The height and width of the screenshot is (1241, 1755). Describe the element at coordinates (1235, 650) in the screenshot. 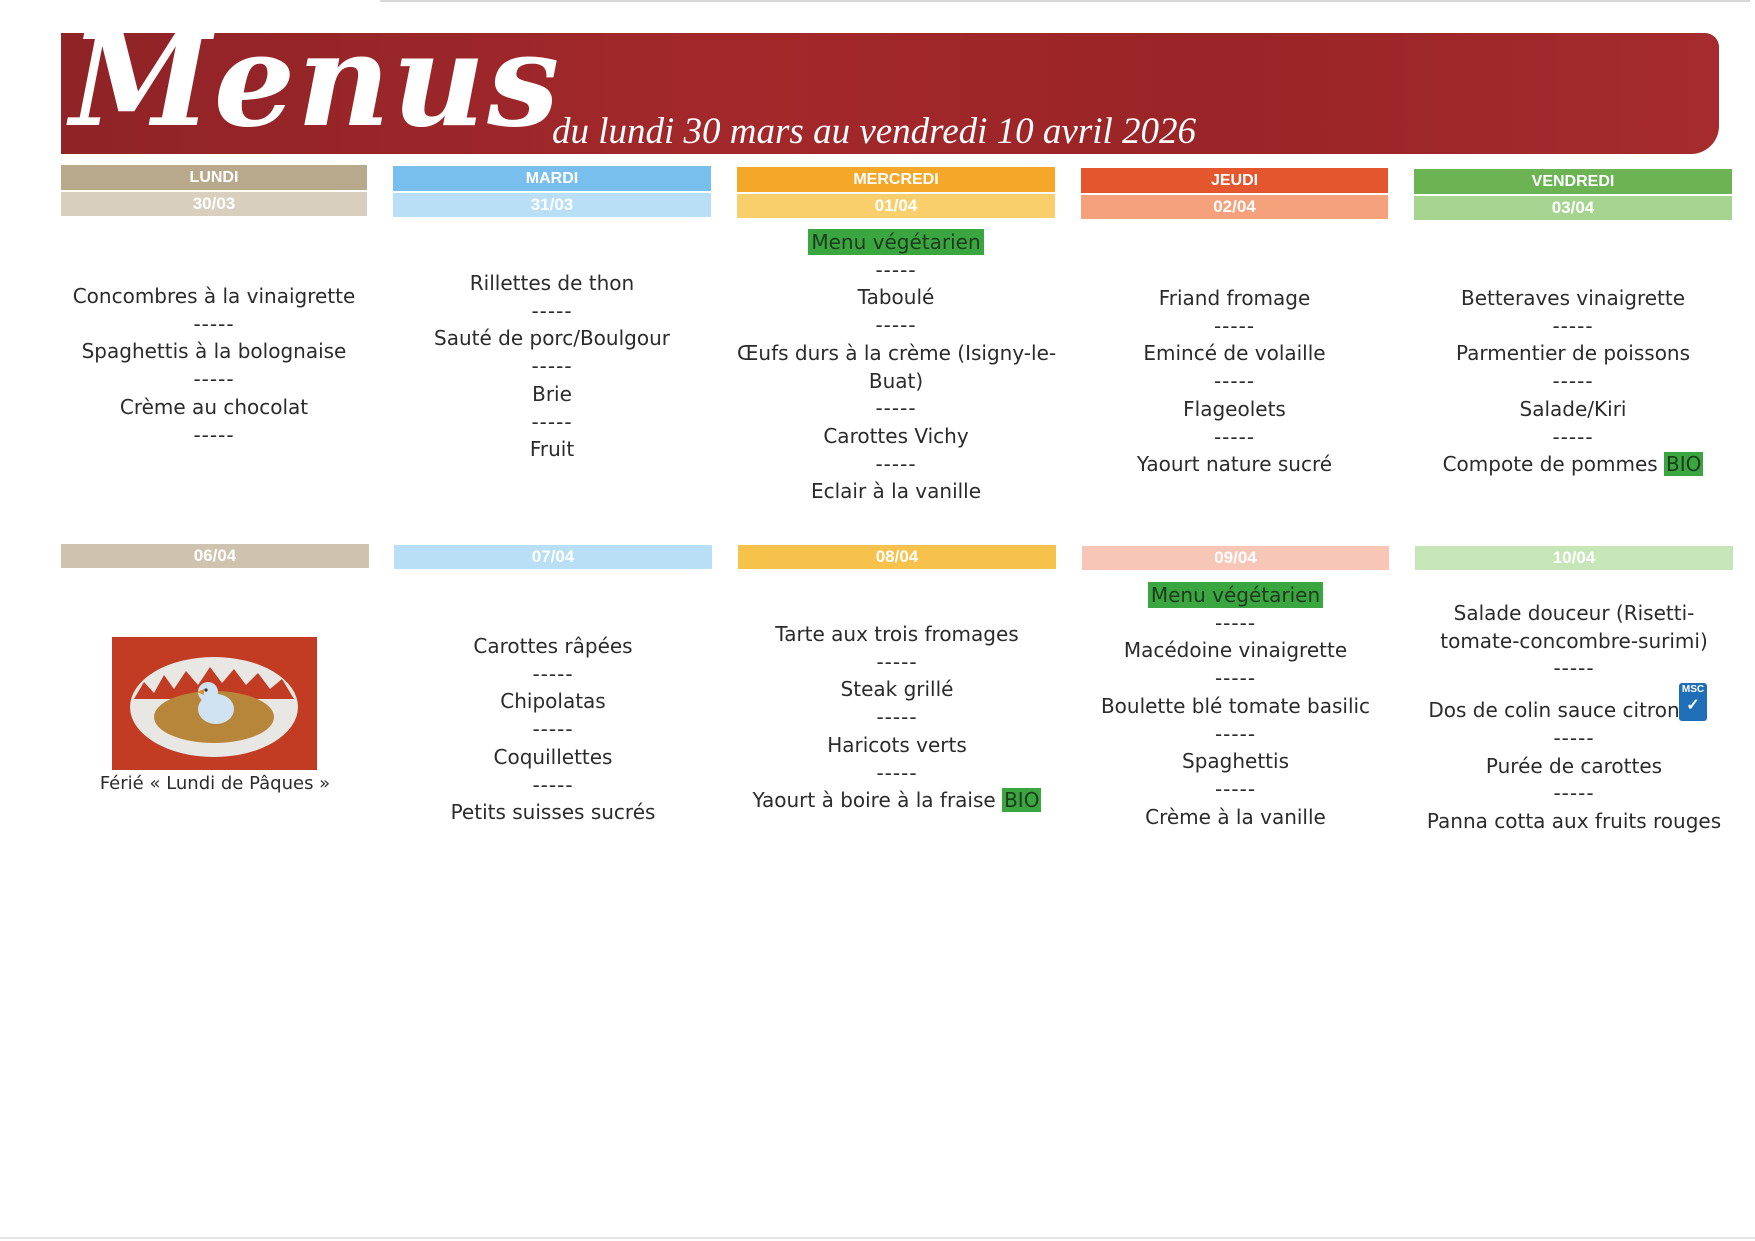

I see `menu-item: Macédoine vinaigrette` at that location.